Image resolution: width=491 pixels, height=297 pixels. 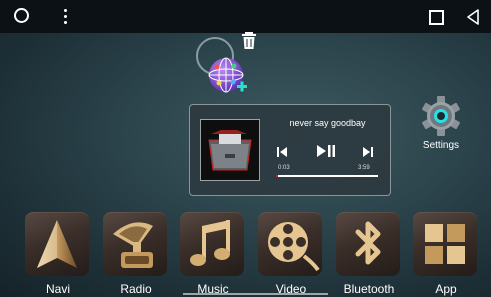 What do you see at coordinates (66, 17) in the screenshot?
I see `overflow-menu-icon` at bounding box center [66, 17].